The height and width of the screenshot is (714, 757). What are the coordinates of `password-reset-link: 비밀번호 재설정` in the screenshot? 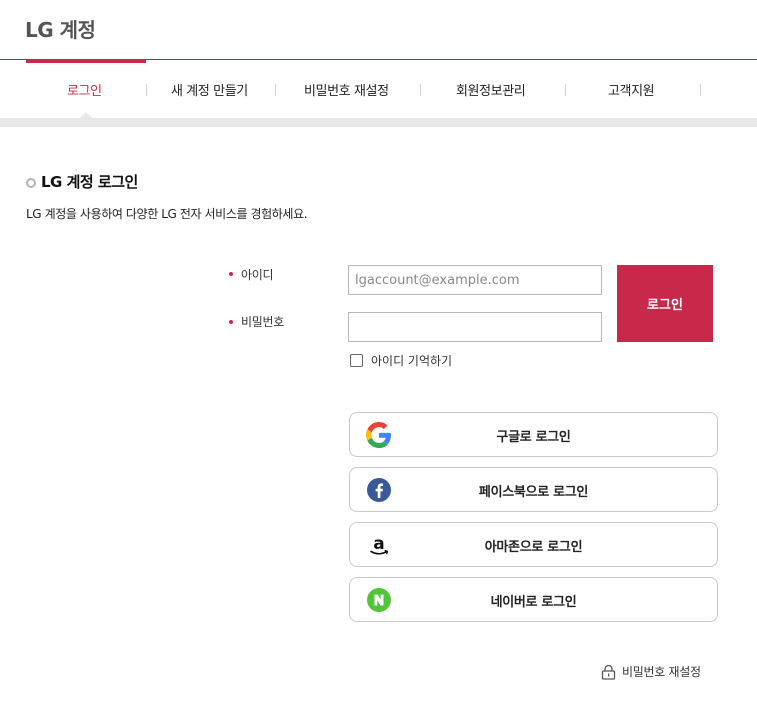 It's located at (651, 671).